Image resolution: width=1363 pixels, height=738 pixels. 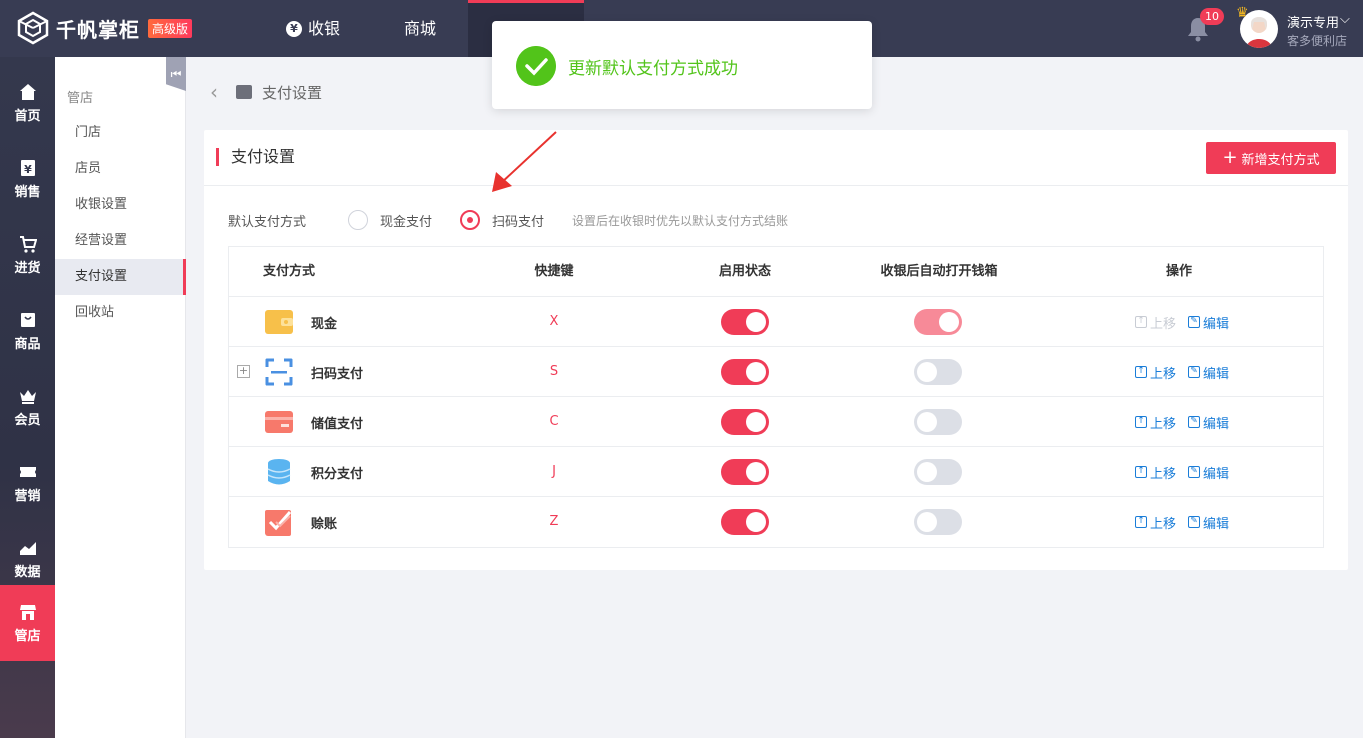 What do you see at coordinates (98, 29) in the screenshot?
I see `brand-name: 千帆掌柜` at bounding box center [98, 29].